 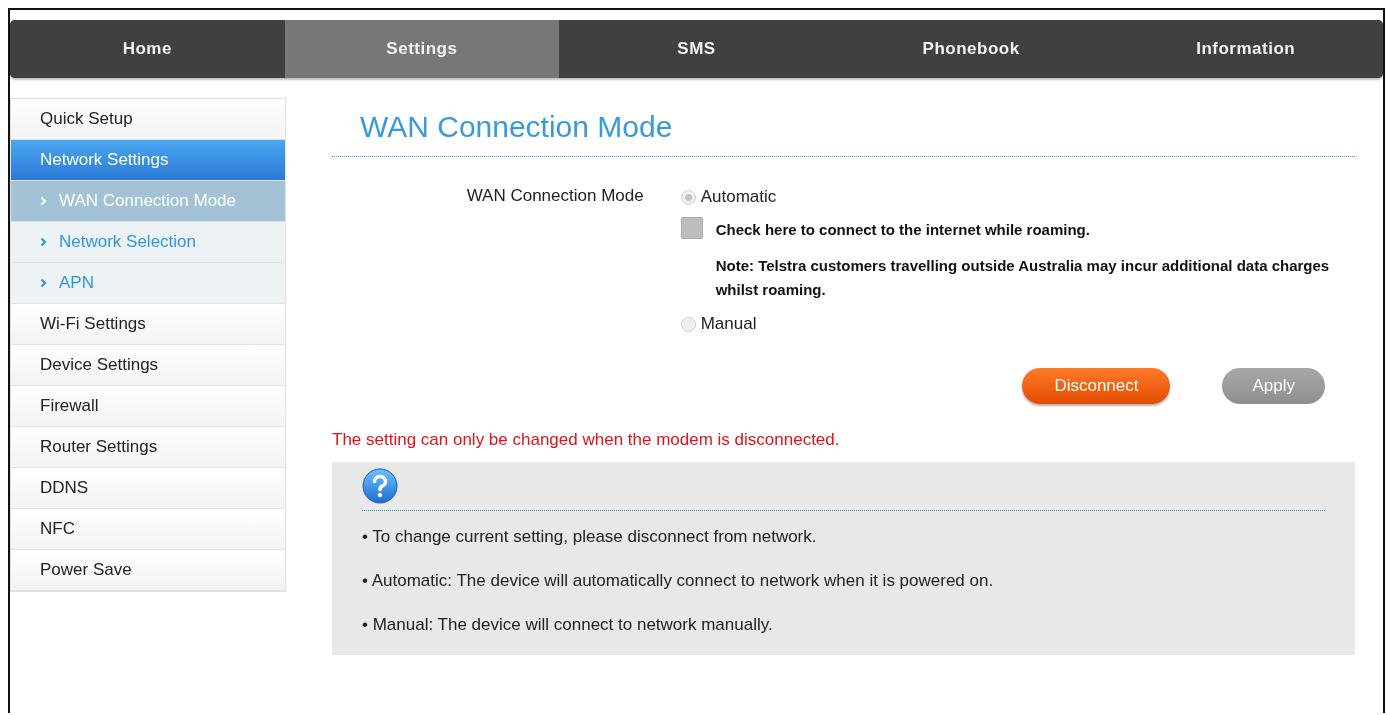 What do you see at coordinates (147, 49) in the screenshot?
I see `nav-tab: Home` at bounding box center [147, 49].